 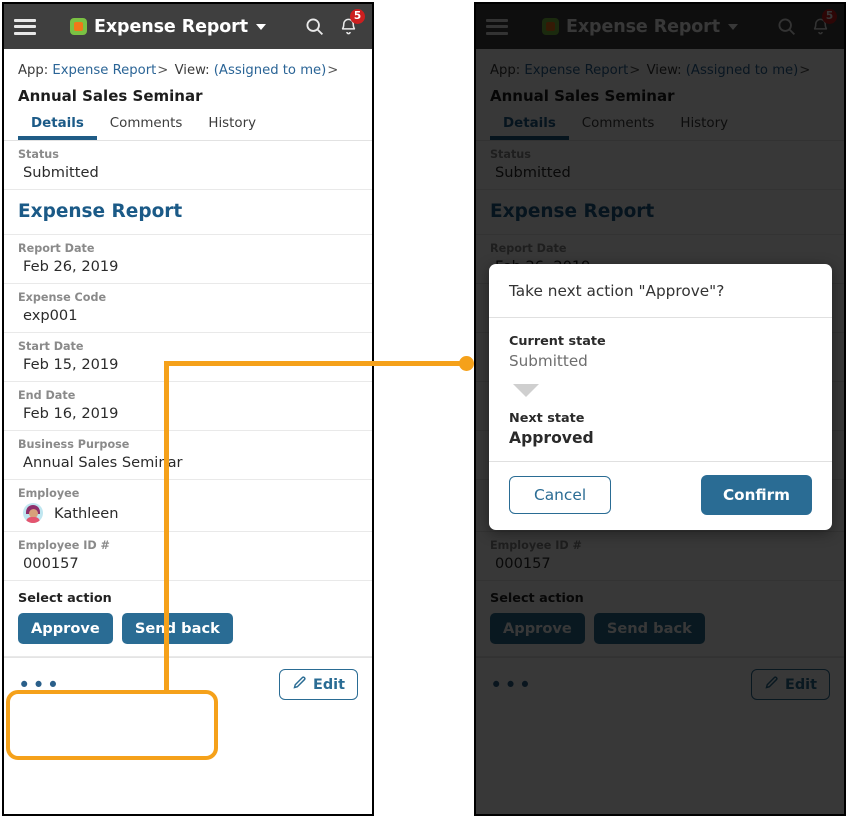 I want to click on app-bar: Expense Report 5, so click(x=188, y=26).